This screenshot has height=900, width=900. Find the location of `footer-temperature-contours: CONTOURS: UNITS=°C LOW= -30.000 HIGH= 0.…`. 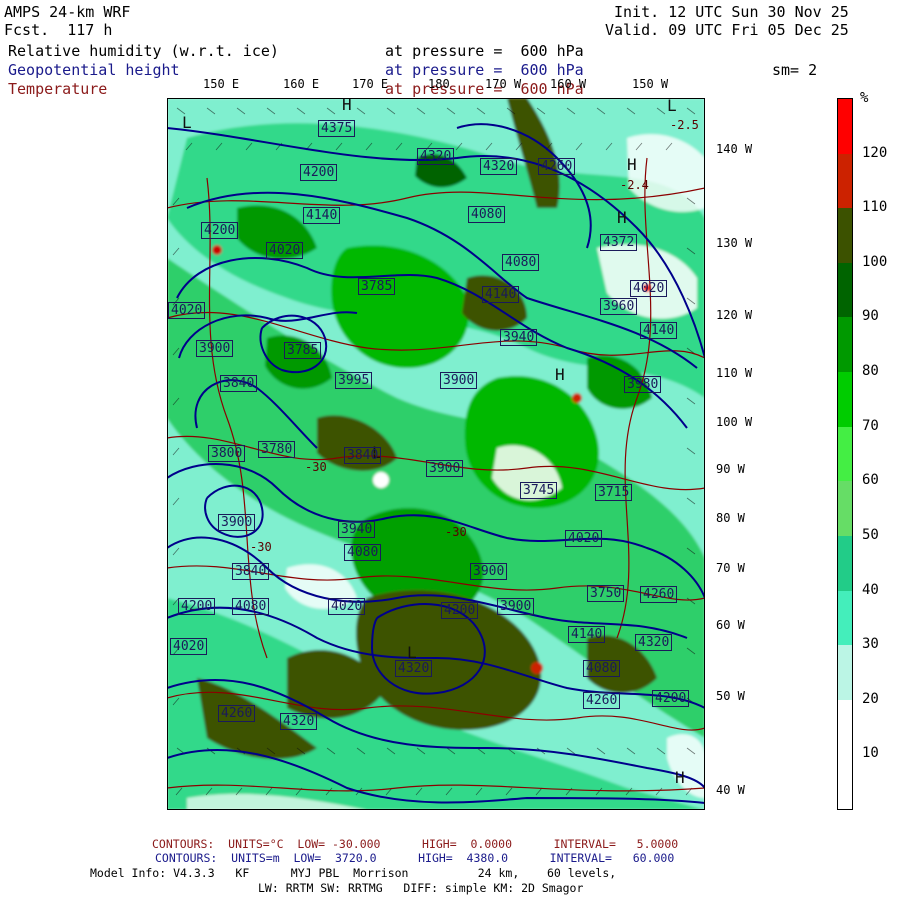

footer-temperature-contours: CONTOURS: UNITS=°C LOW= -30.000 HIGH= 0.… is located at coordinates (415, 844).